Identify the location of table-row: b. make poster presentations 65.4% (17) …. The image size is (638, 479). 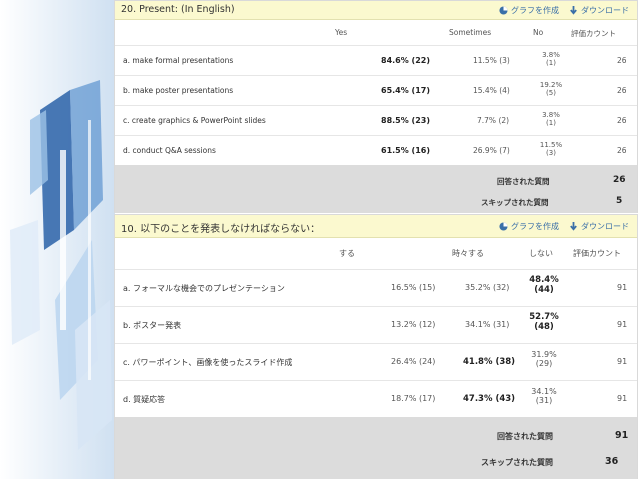
(376, 90).